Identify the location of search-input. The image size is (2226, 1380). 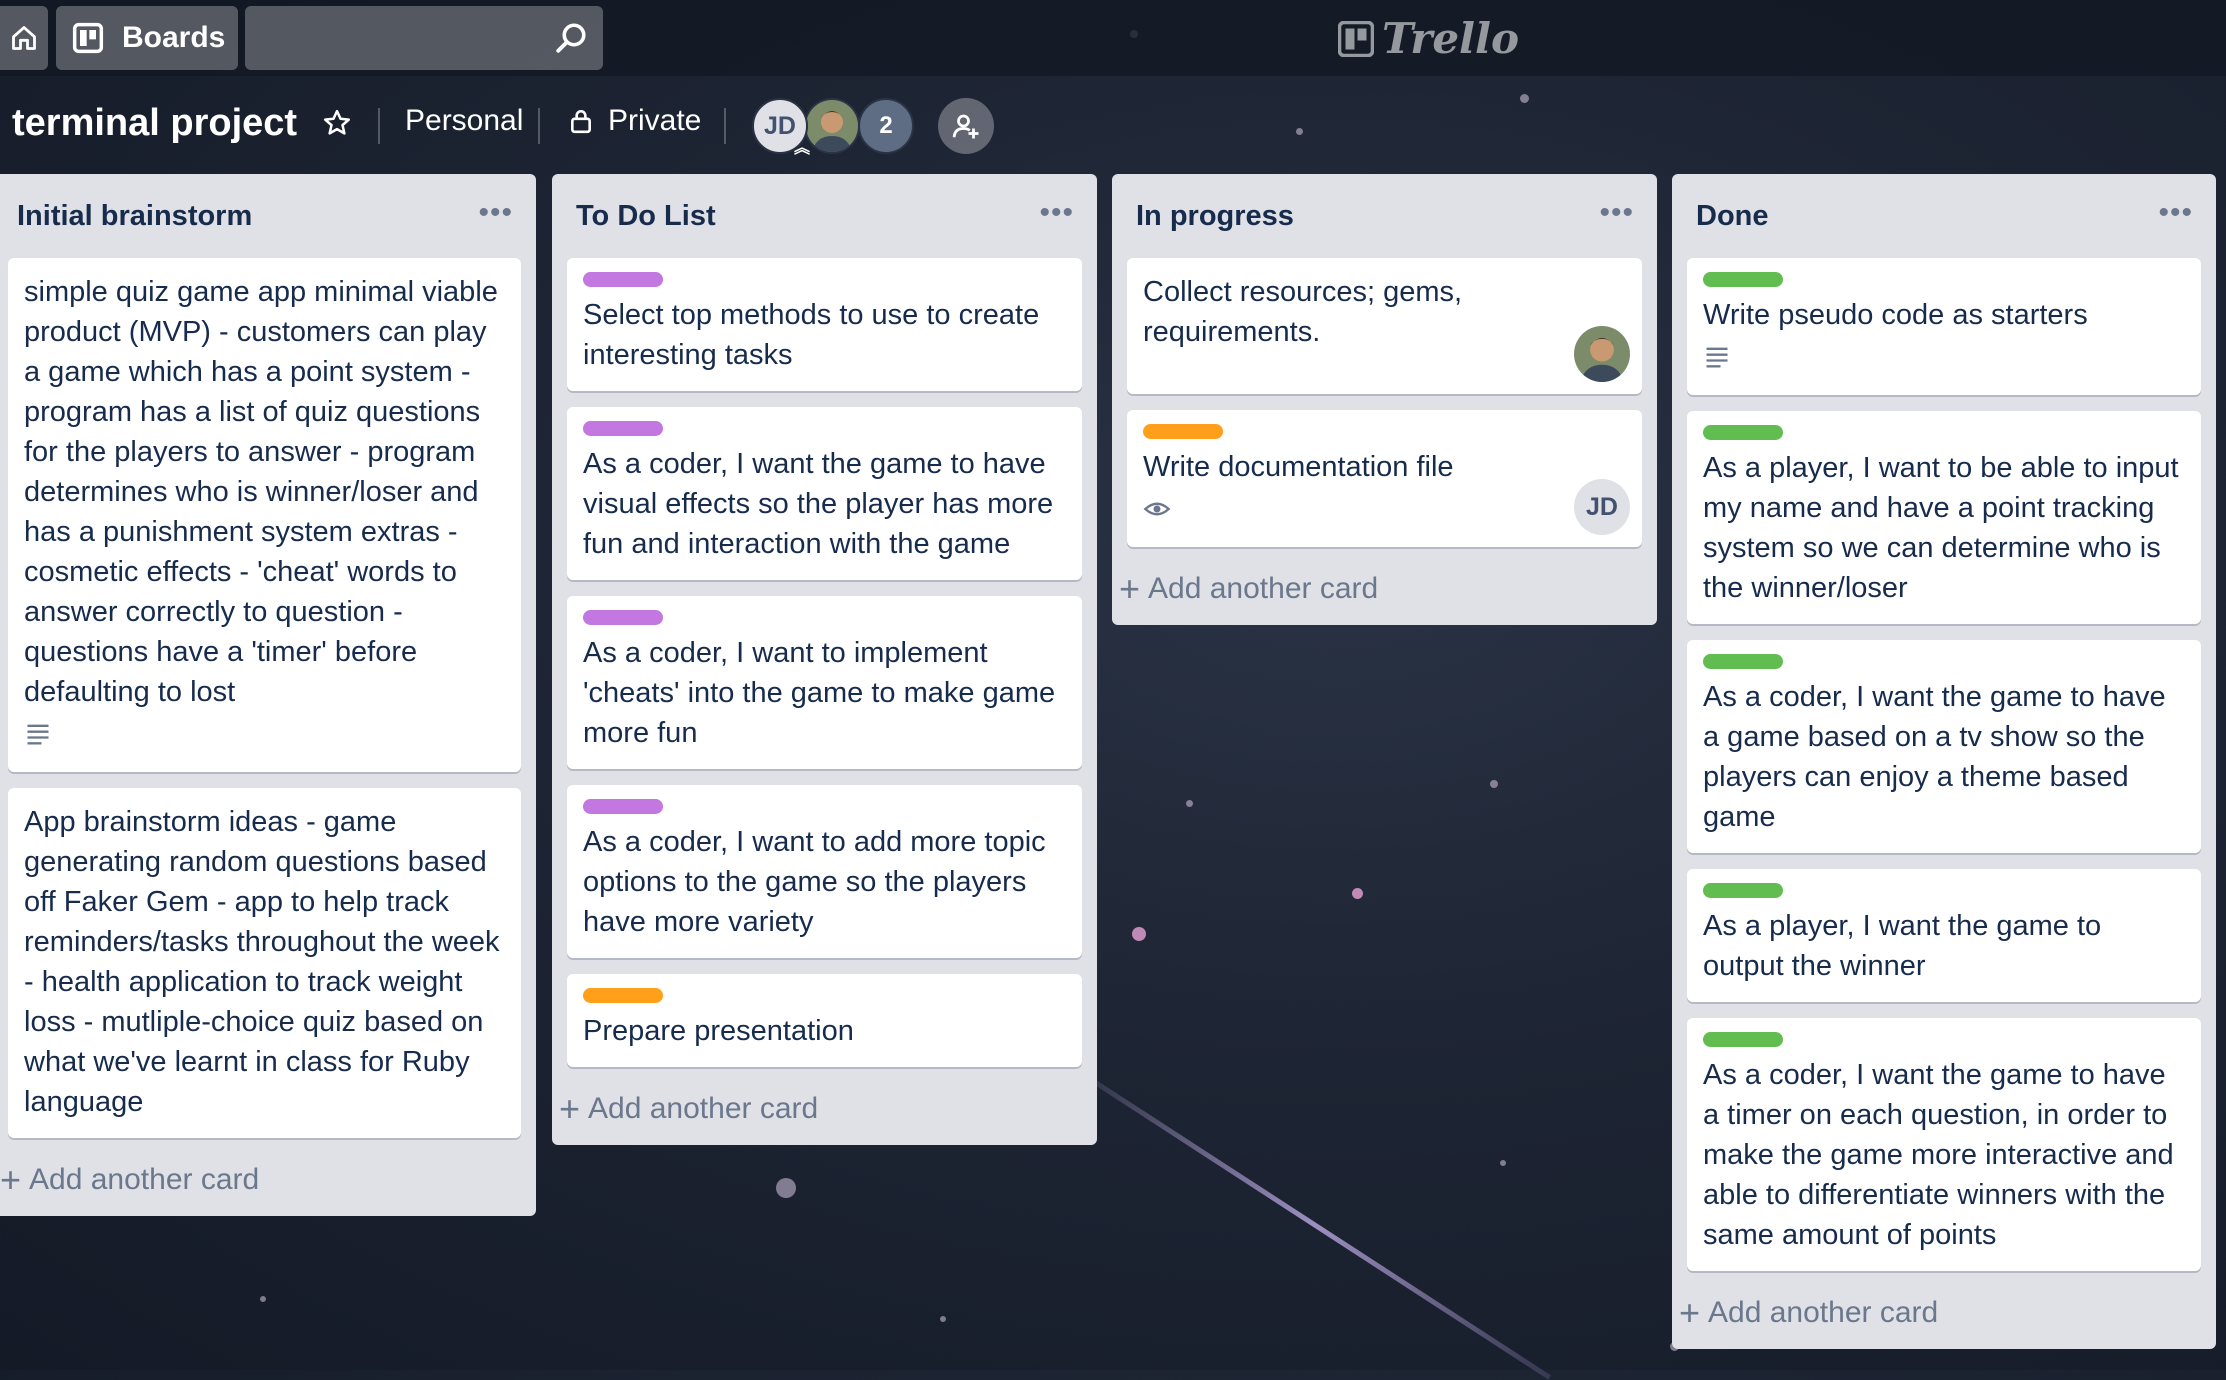
(424, 38).